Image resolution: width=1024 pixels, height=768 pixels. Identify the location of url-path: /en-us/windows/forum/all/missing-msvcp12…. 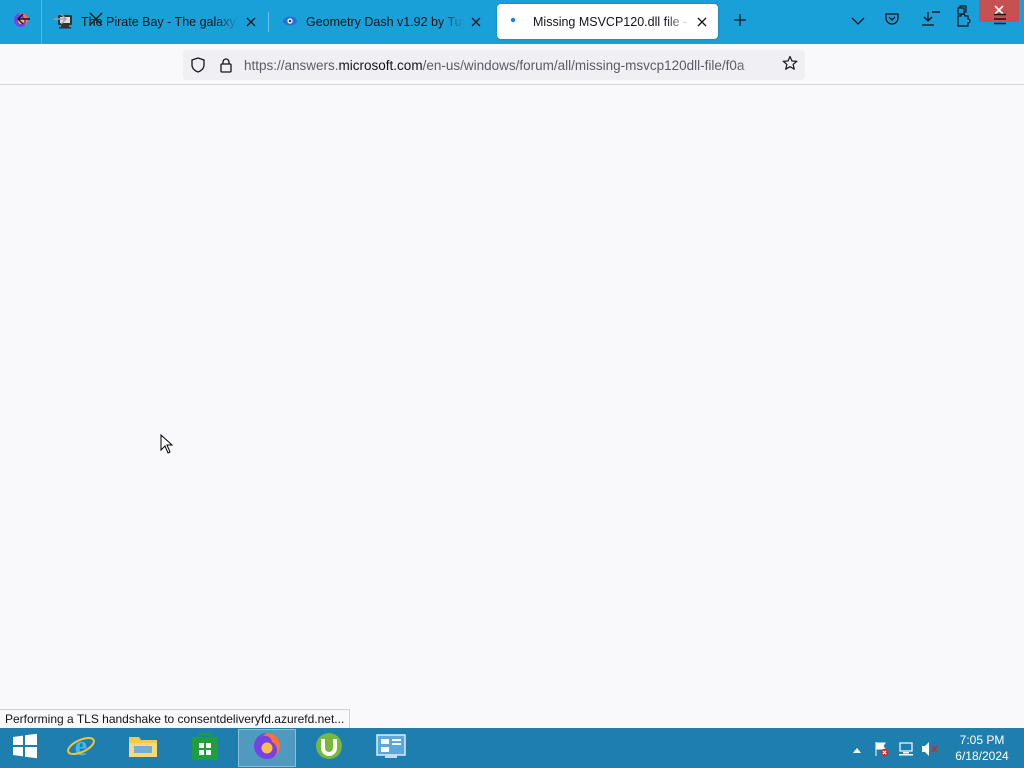
(583, 65).